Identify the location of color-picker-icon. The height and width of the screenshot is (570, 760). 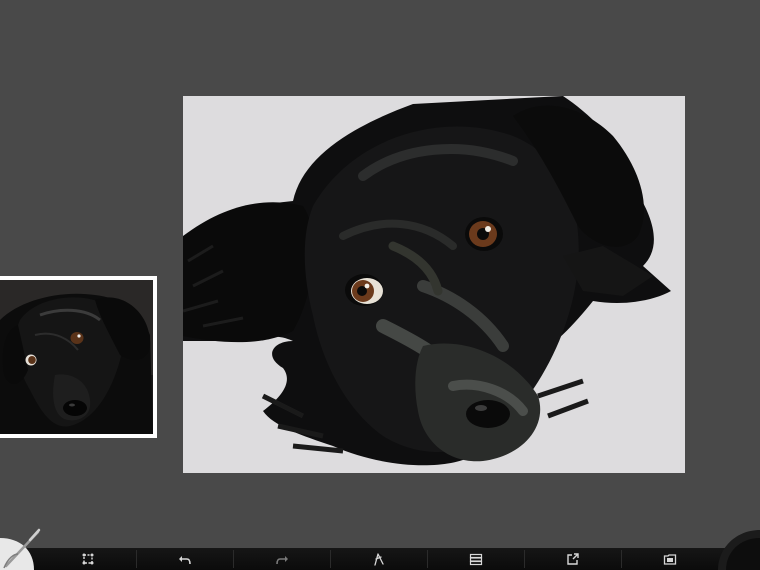
(739, 550).